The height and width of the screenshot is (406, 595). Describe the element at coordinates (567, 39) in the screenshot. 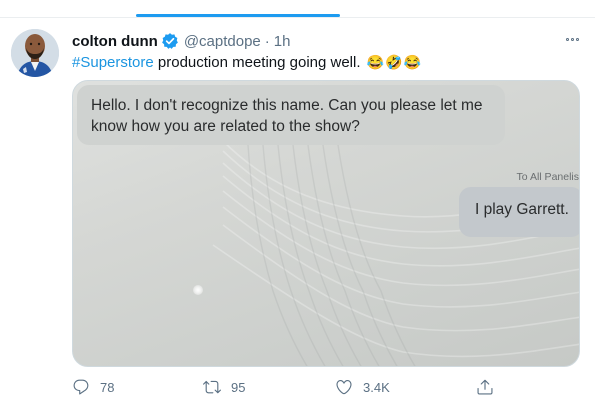

I see `more-icon` at that location.